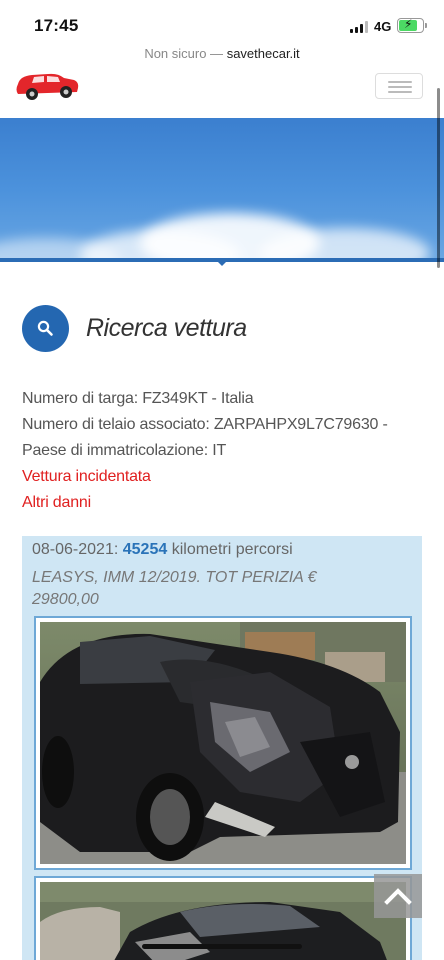 This screenshot has width=444, height=960. I want to click on charging-bolt-icon: ⚡, so click(408, 24).